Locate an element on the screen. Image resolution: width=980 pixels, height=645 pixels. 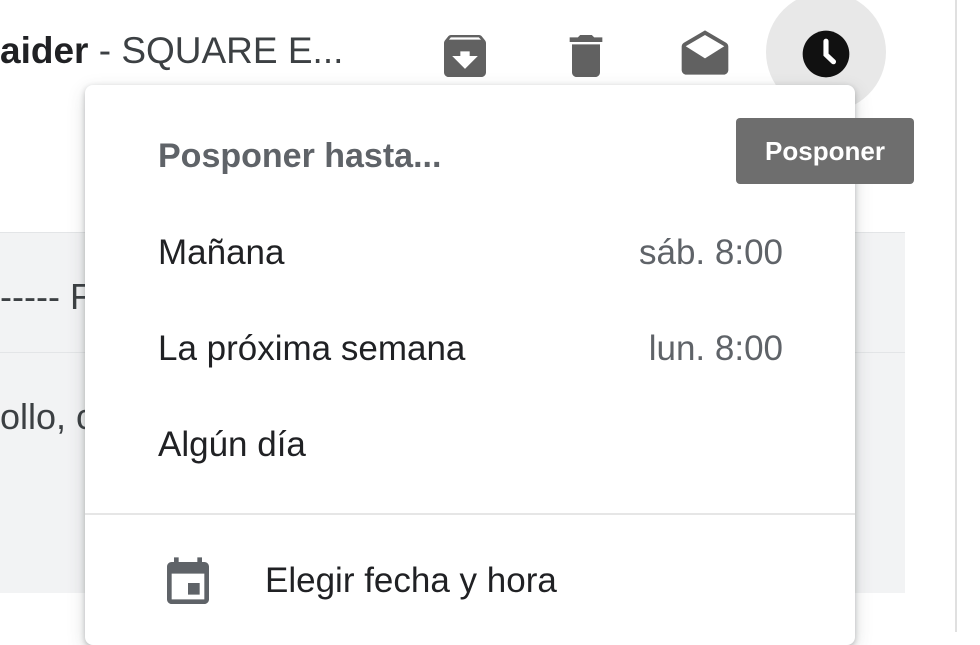
delete-button is located at coordinates (586, 56).